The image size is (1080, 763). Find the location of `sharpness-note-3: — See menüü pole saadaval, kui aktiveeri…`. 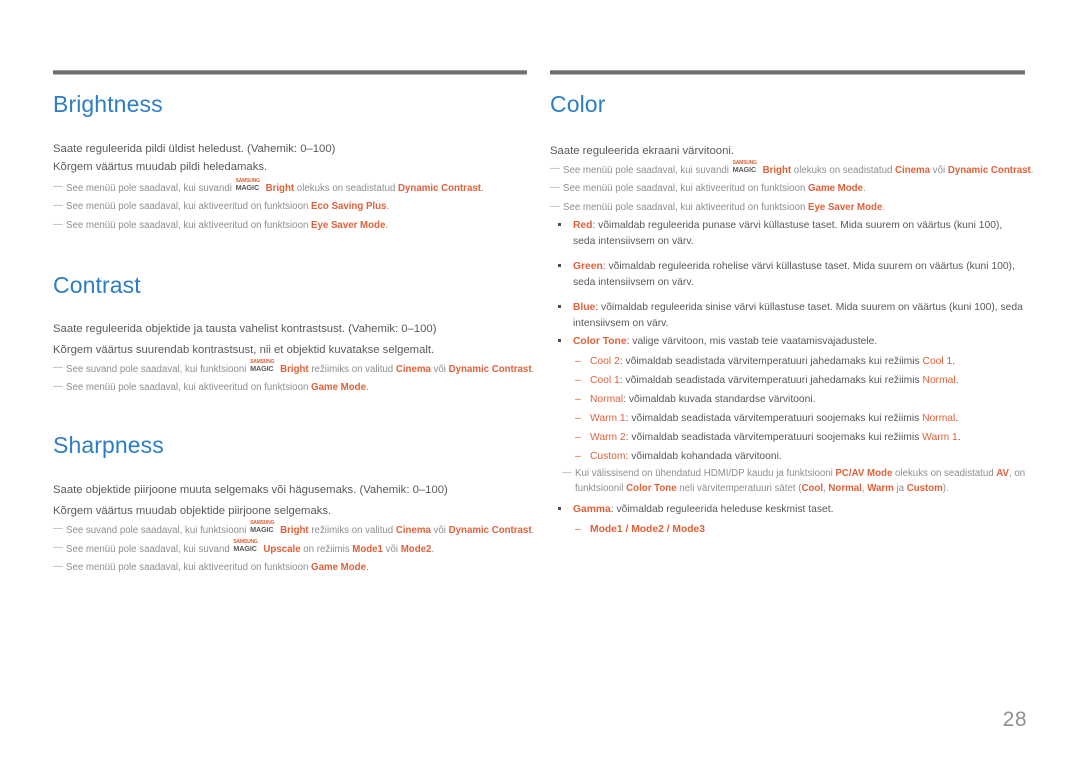

sharpness-note-3: — See menüü pole saadaval, kui aktiveeri… is located at coordinates (294, 568).